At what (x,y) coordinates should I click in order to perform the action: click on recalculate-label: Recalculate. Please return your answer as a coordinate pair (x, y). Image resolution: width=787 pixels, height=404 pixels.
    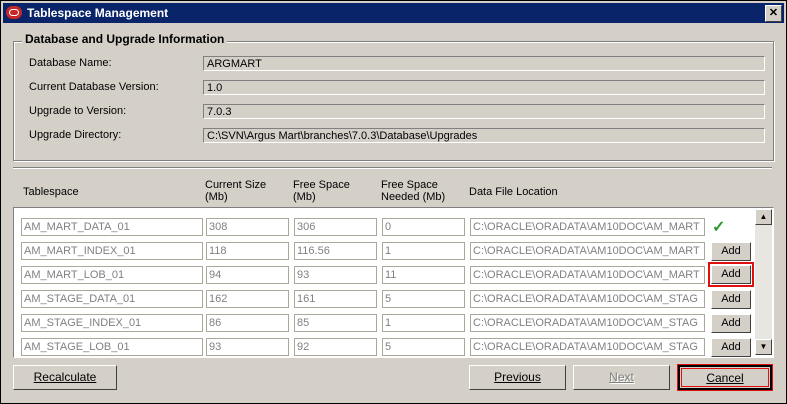
    Looking at the image, I should click on (65, 377).